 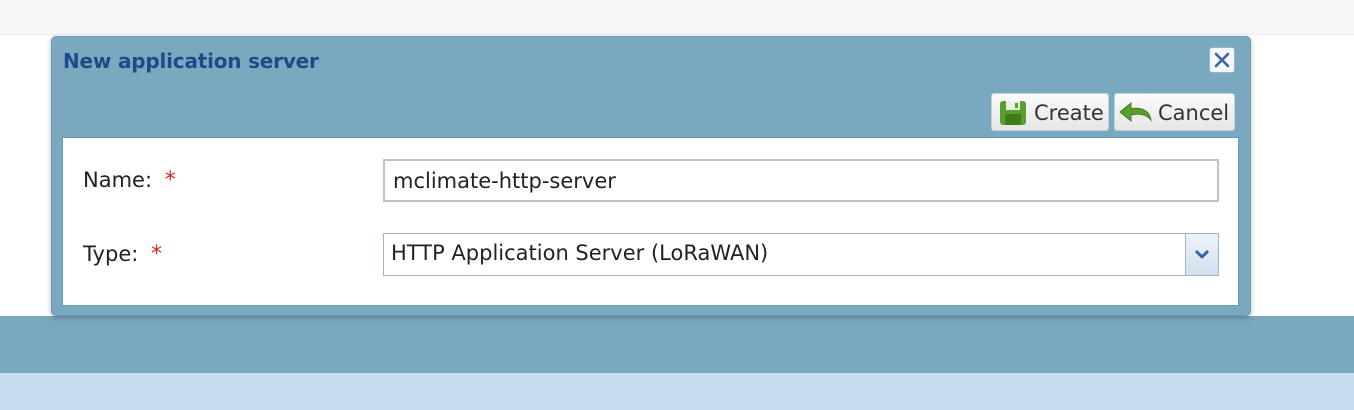 I want to click on name-required-marker: *, so click(x=170, y=180).